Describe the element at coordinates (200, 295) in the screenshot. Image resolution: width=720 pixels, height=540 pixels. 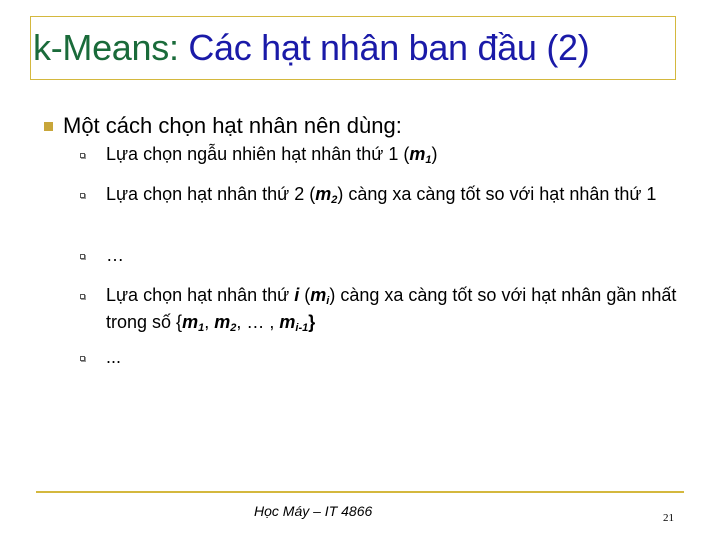
I see `text-segment: Lựa chọn hạt nhân thứ` at that location.